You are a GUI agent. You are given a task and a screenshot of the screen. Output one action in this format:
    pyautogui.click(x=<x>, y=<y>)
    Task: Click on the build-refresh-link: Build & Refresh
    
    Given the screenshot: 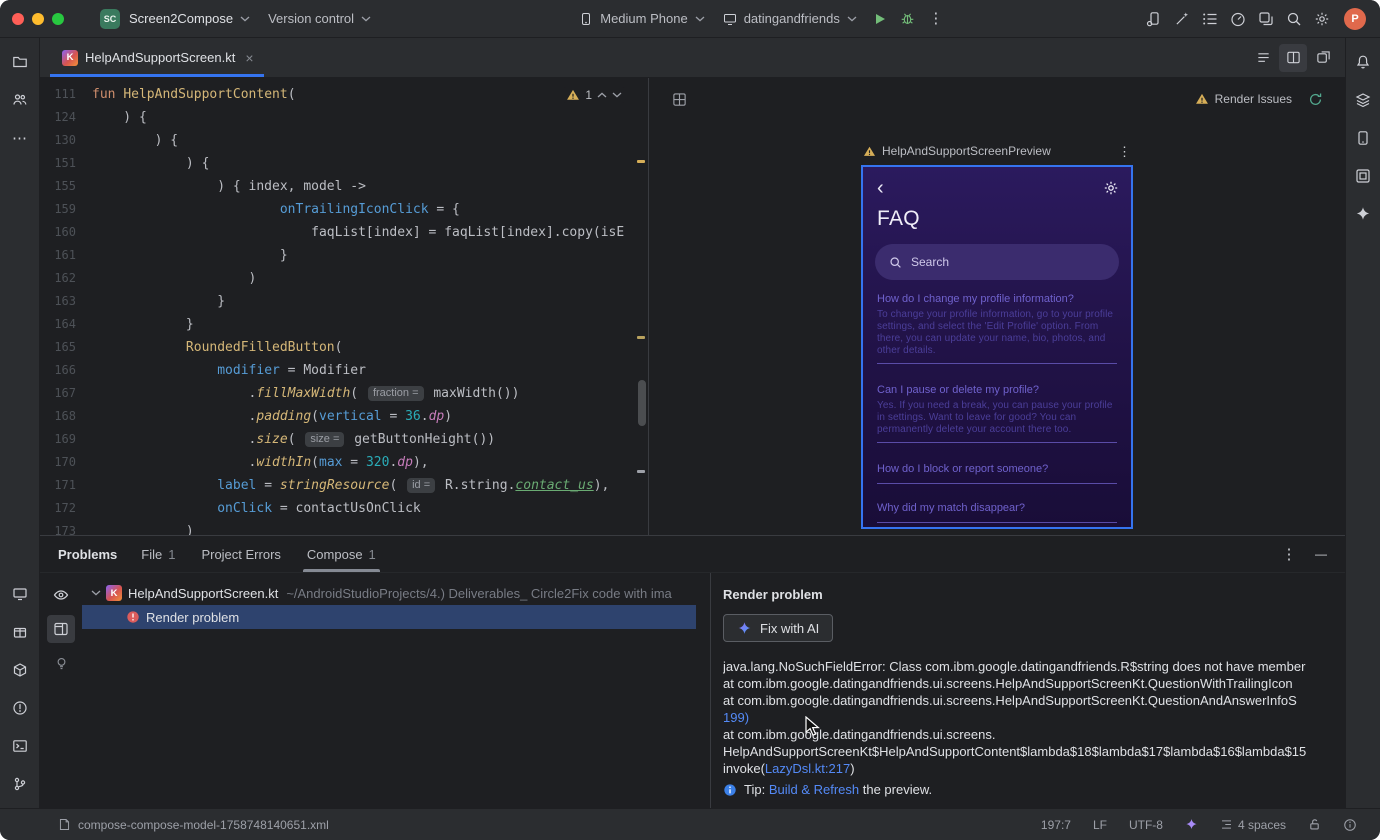 What is the action you would take?
    pyautogui.click(x=814, y=789)
    